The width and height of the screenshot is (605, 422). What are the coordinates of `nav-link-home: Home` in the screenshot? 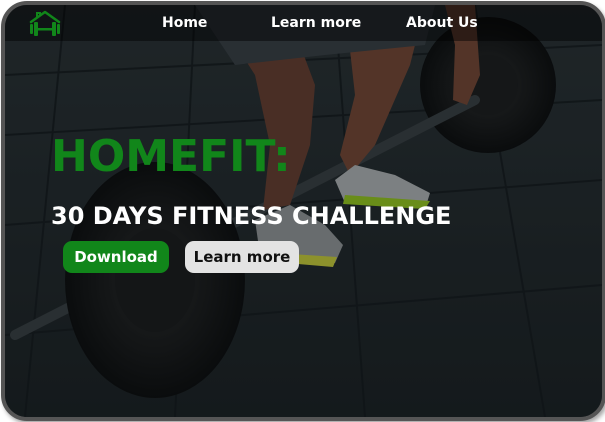 It's located at (184, 23).